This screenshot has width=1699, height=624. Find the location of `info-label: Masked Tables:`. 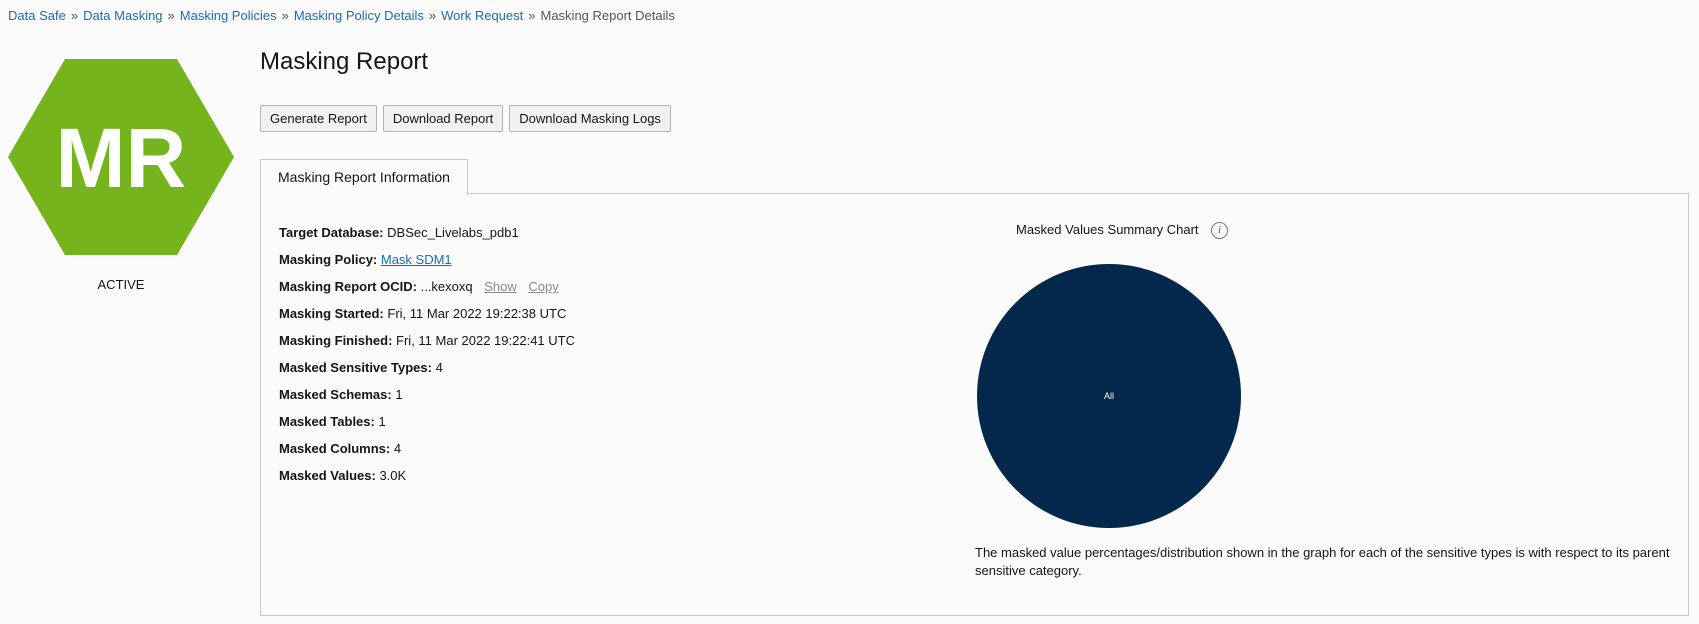

info-label: Masked Tables: is located at coordinates (327, 421).